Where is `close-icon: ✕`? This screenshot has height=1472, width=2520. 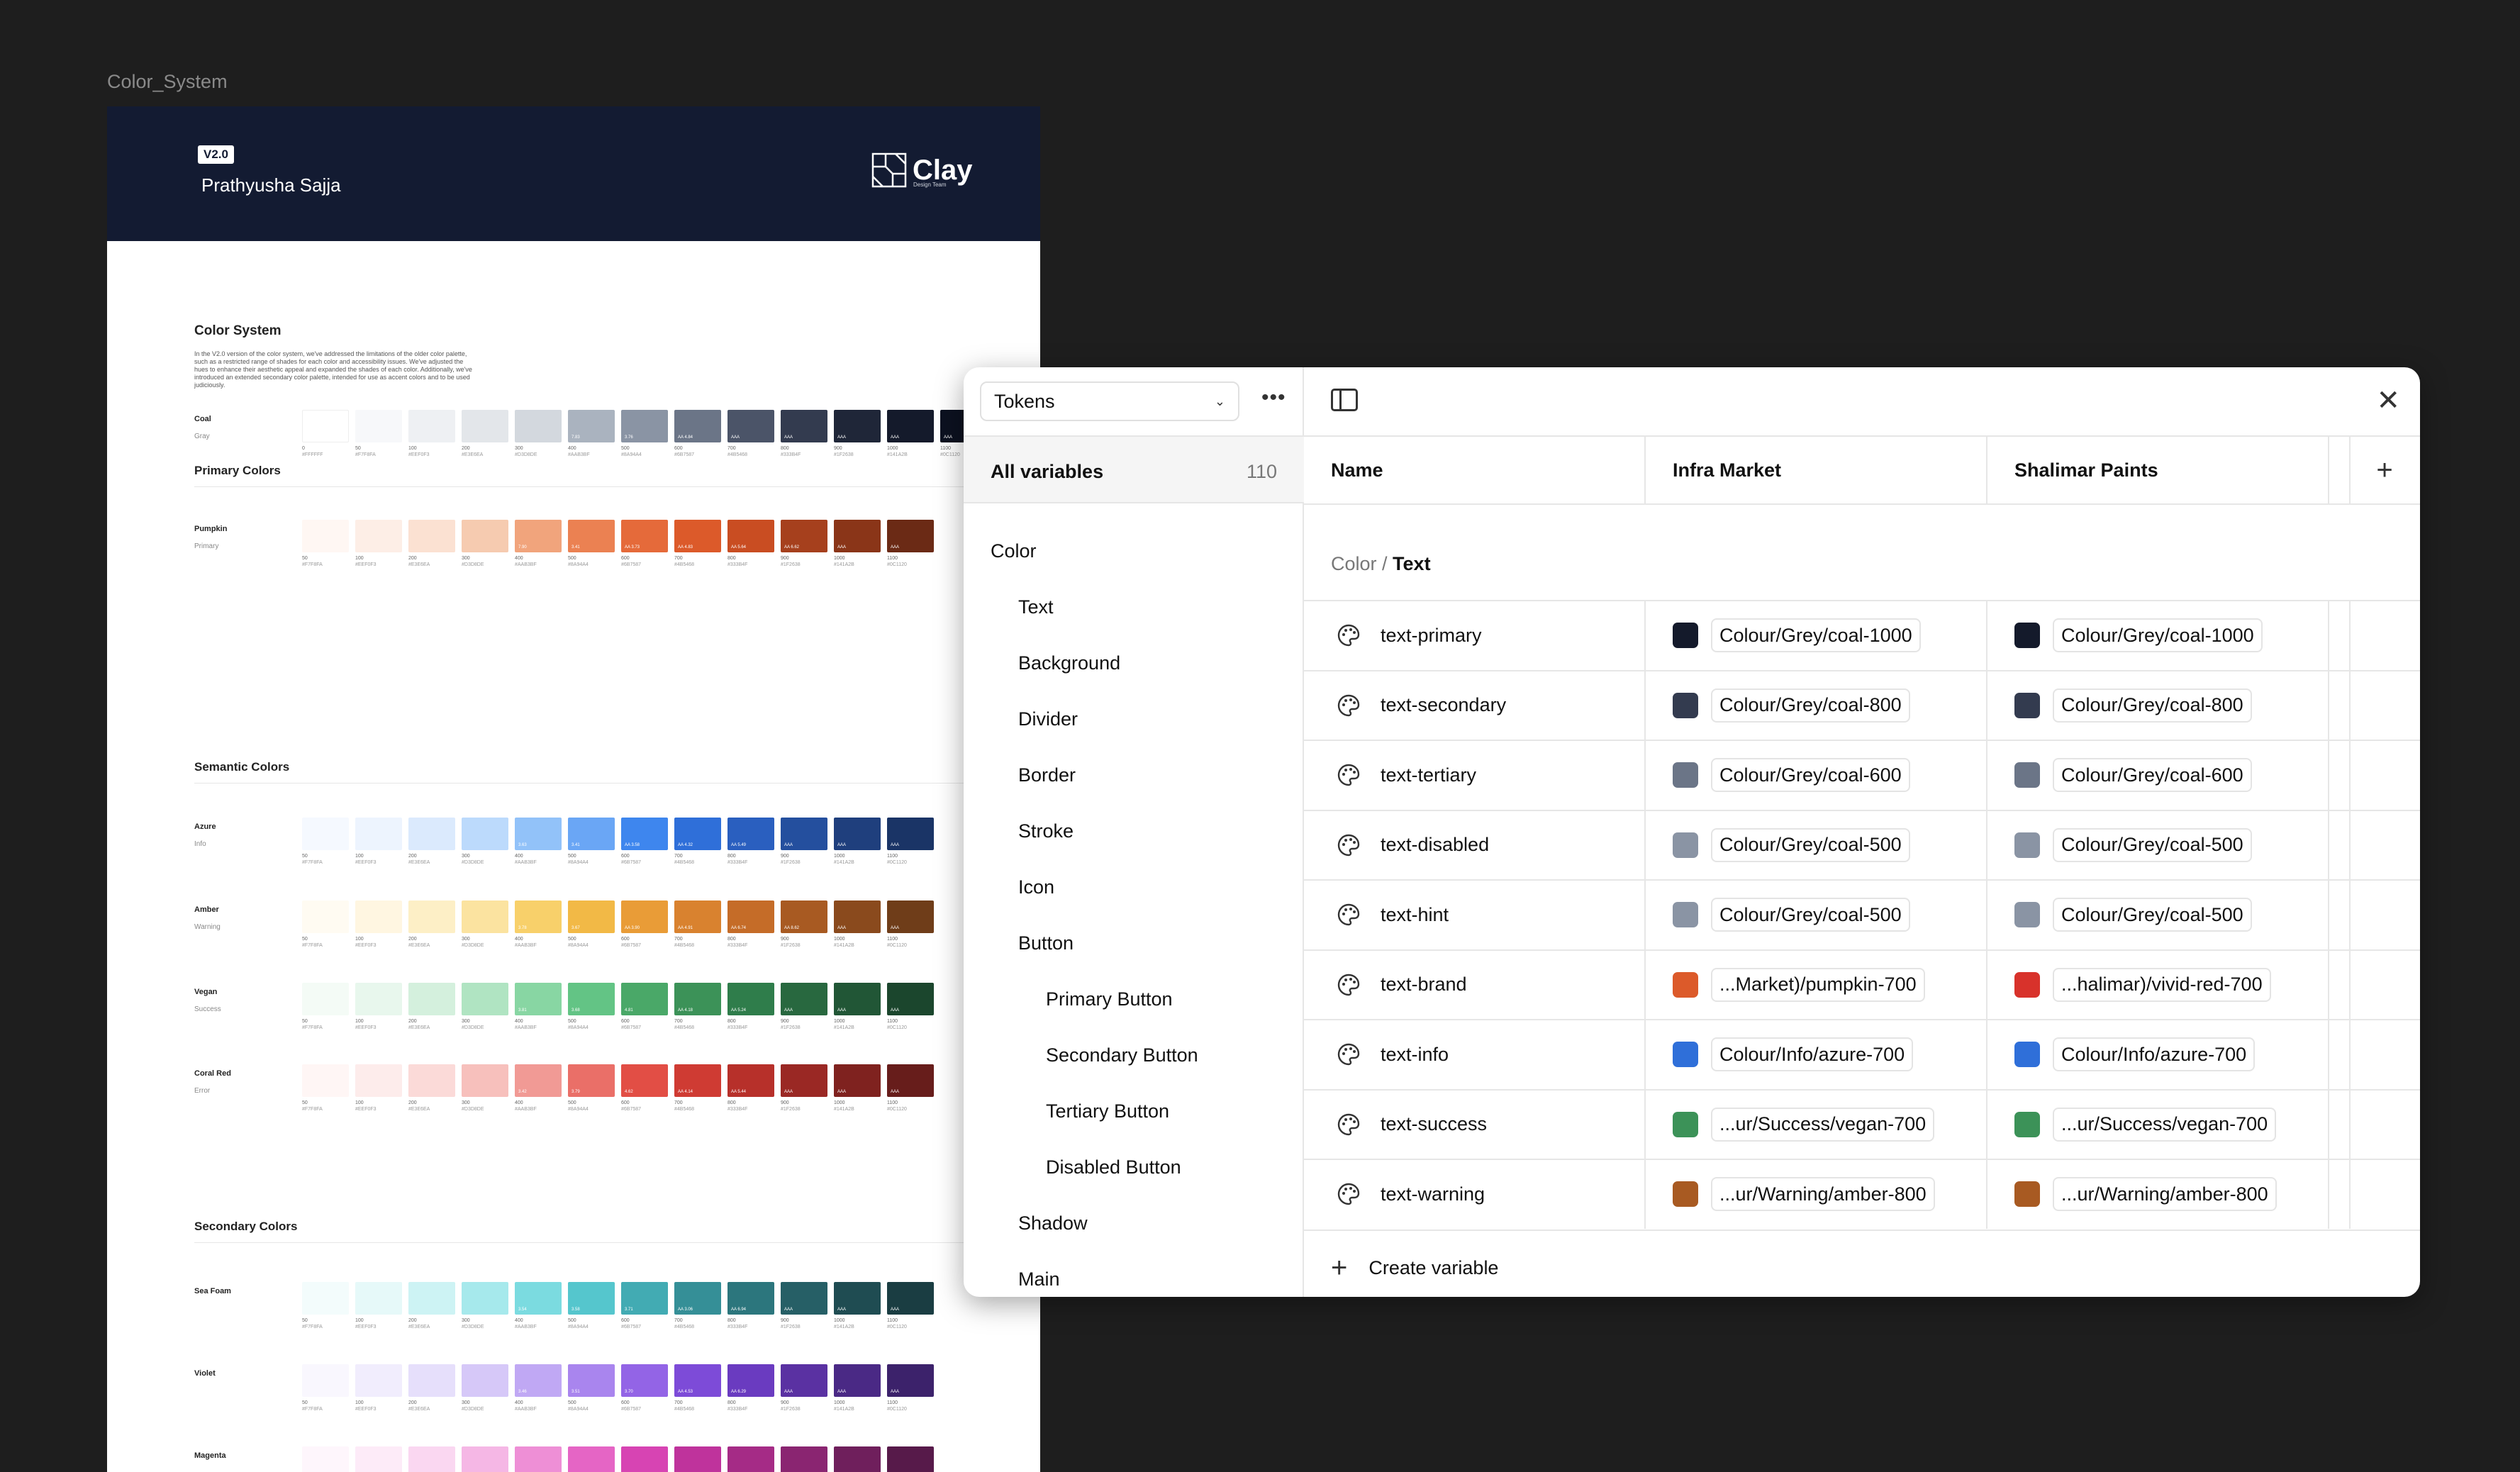
close-icon: ✕ is located at coordinates (2388, 401).